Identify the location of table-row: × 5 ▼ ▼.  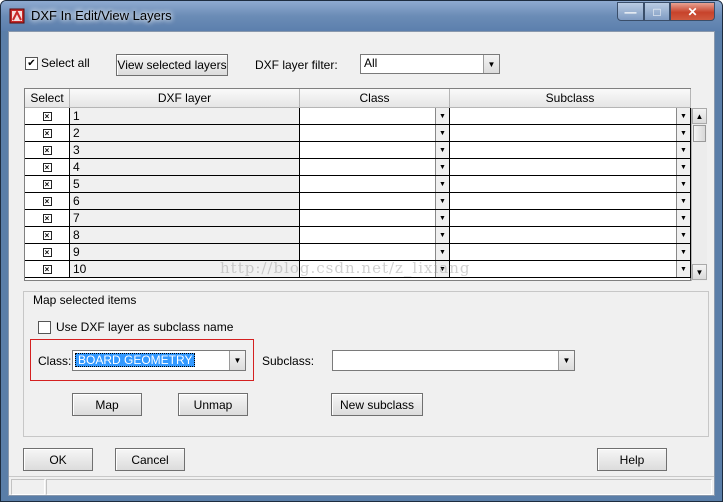
(358, 184).